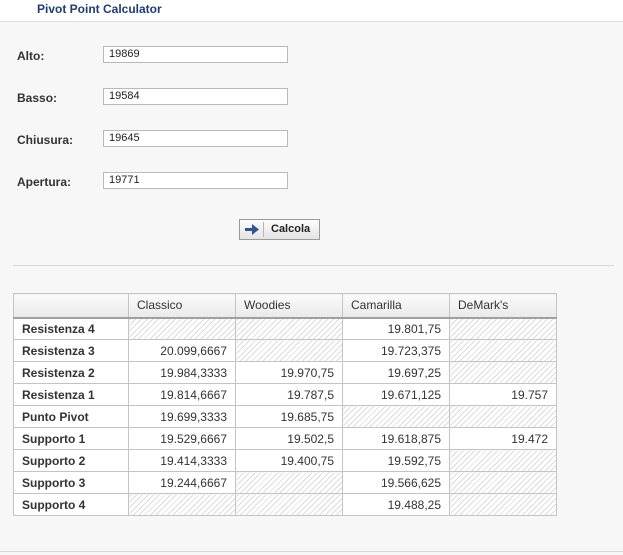  What do you see at coordinates (182, 350) in the screenshot?
I see `cell-classico: 20.099,6667` at bounding box center [182, 350].